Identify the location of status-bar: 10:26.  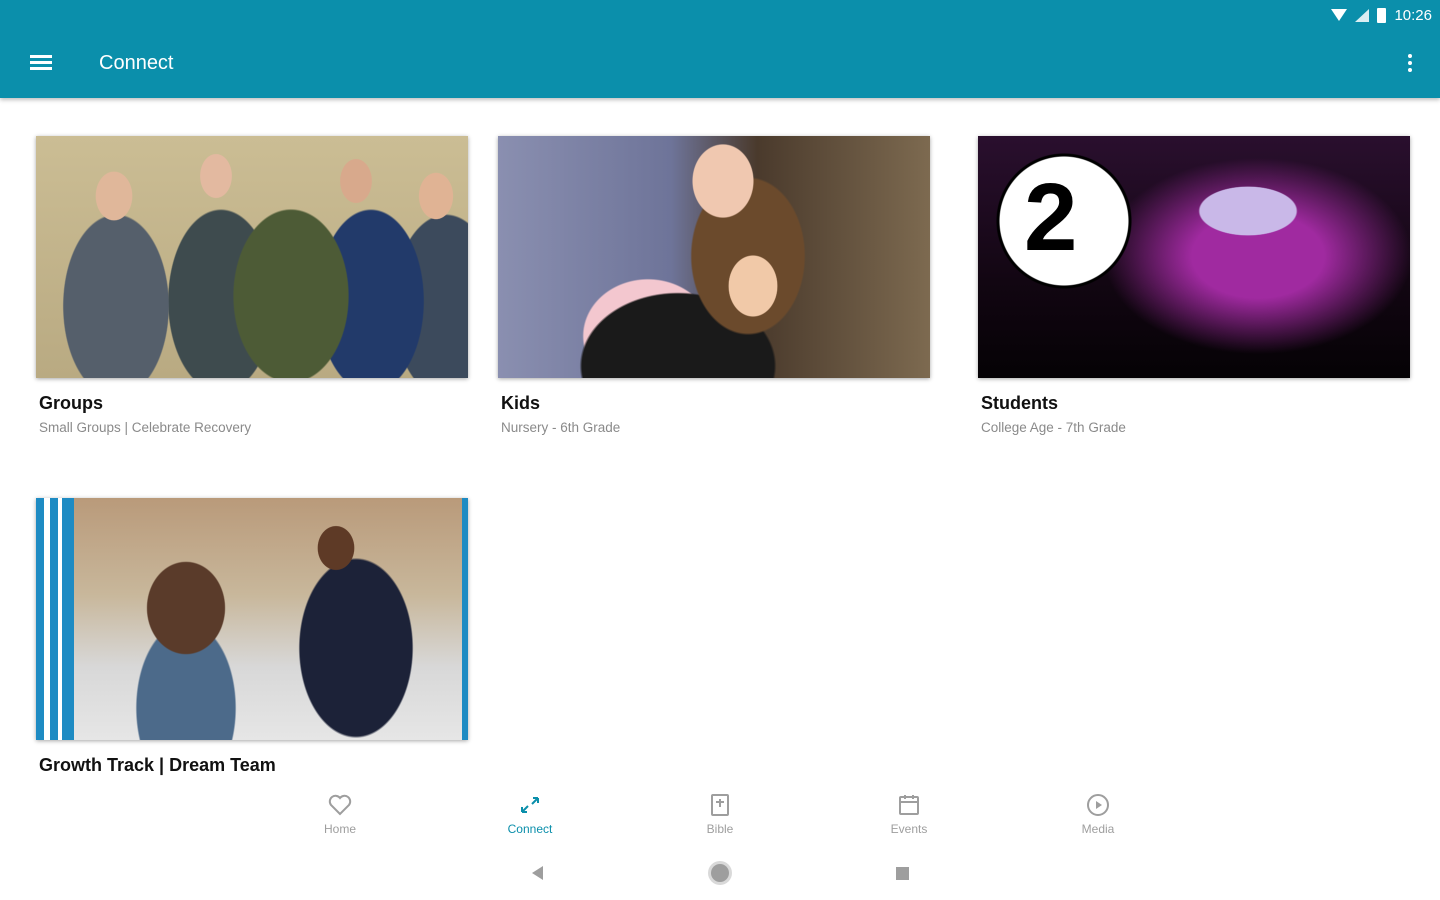
(1381, 15).